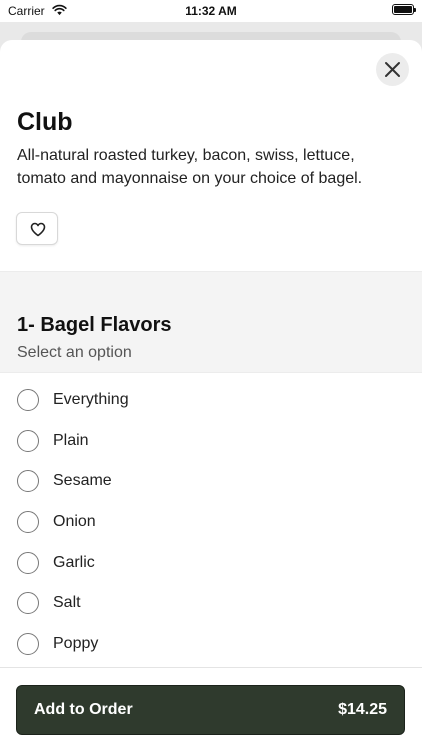 This screenshot has height=750, width=422. Describe the element at coordinates (211, 482) in the screenshot. I see `option-row: Sesame` at that location.